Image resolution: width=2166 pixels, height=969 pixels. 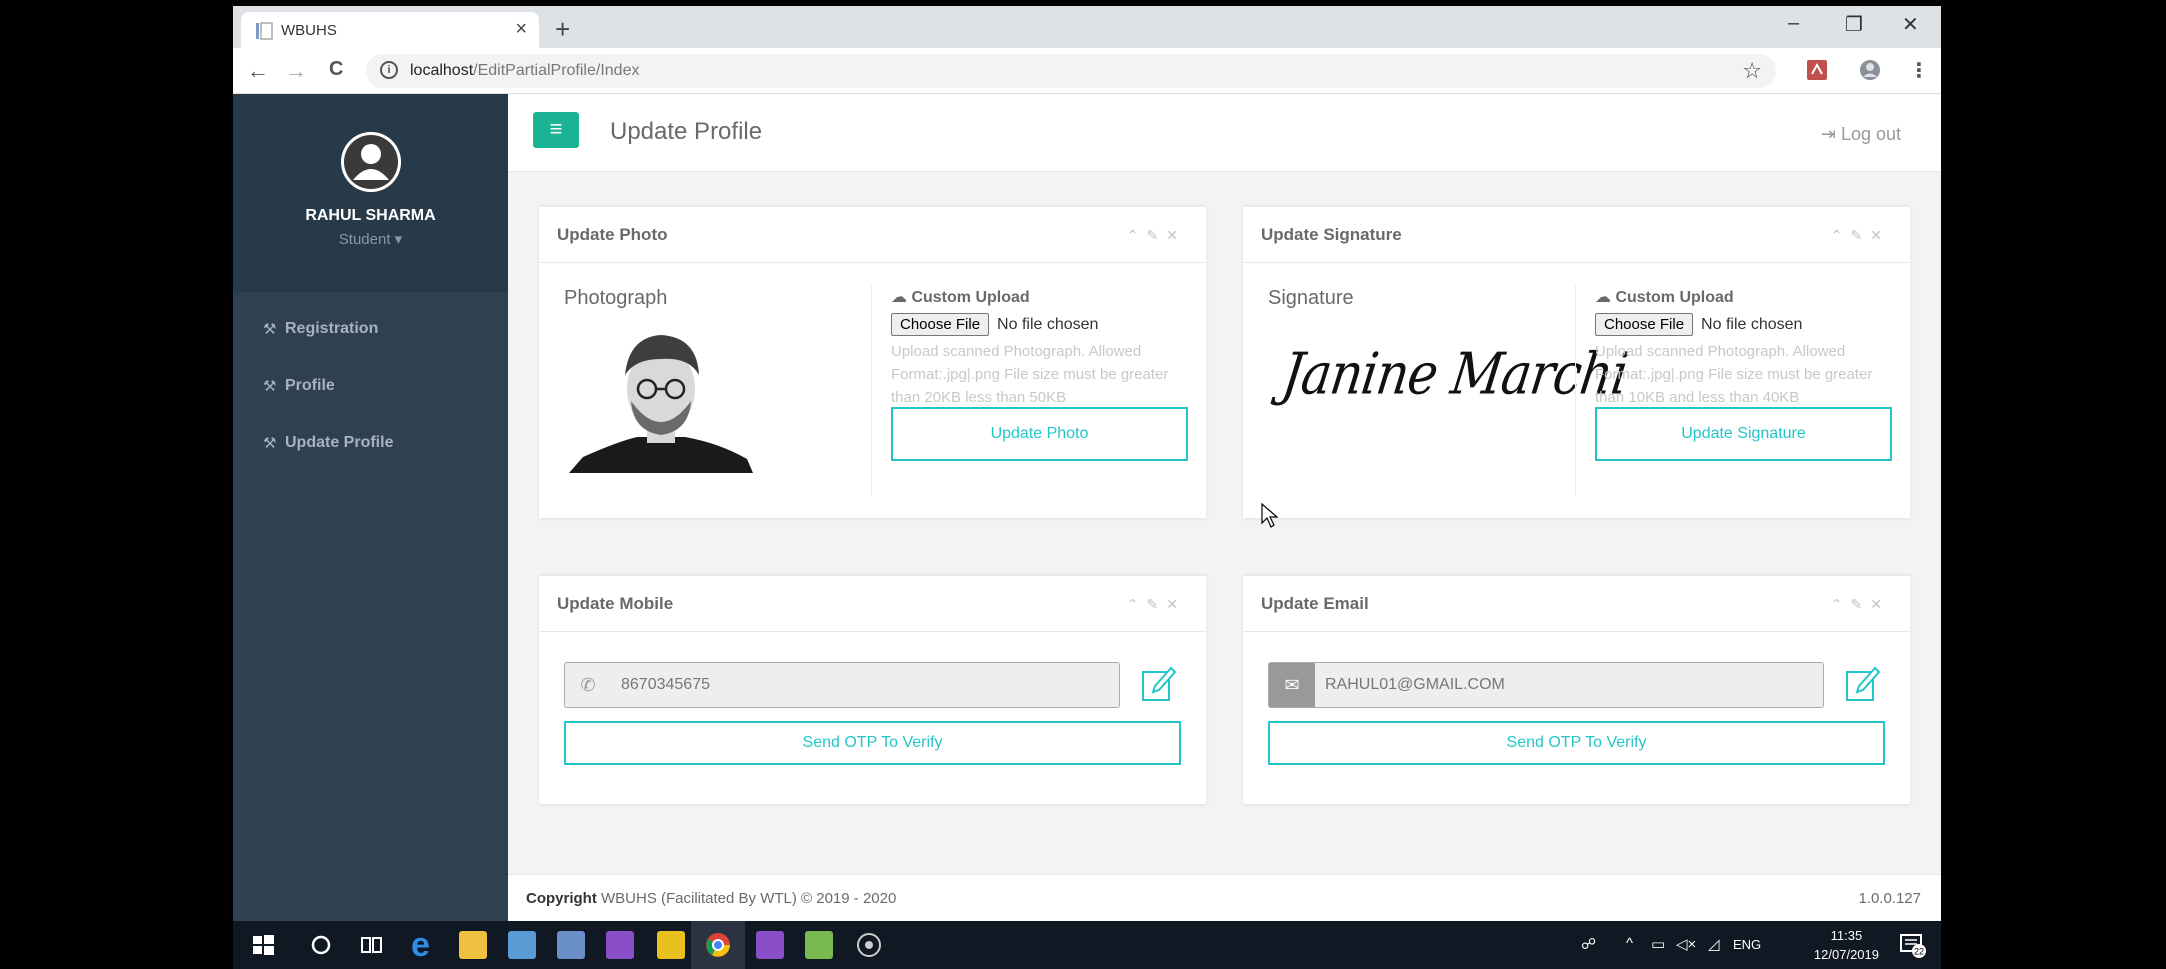 What do you see at coordinates (370, 193) in the screenshot?
I see `sidebar-profile: RAHUL SHARMA Student ▾` at bounding box center [370, 193].